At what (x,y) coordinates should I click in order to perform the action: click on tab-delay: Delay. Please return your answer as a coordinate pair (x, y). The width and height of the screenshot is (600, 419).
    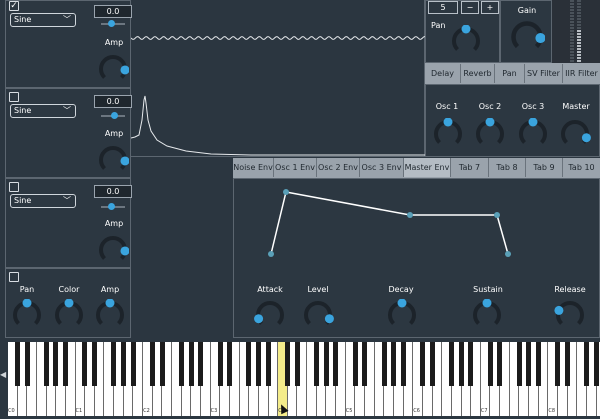
    Looking at the image, I should click on (443, 73).